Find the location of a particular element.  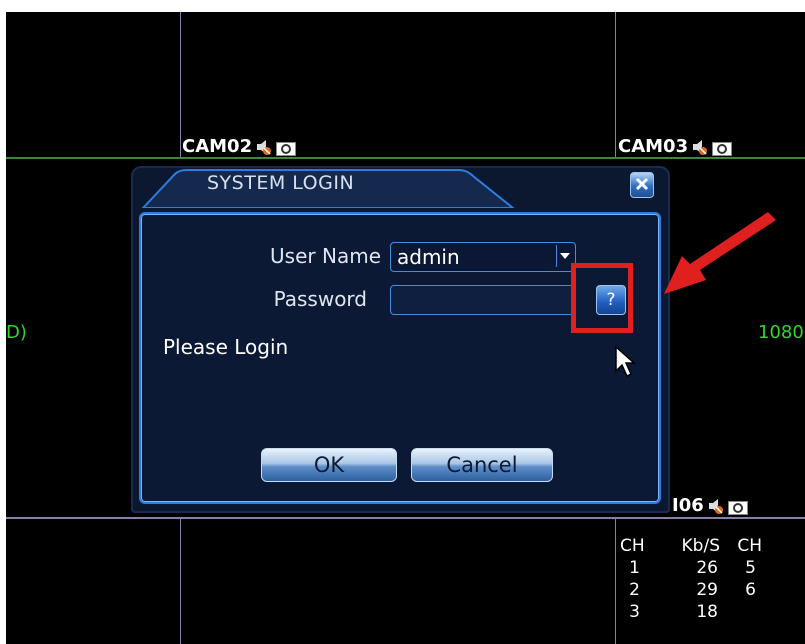

dialog-title: SYSTEM LOGIN is located at coordinates (281, 183).